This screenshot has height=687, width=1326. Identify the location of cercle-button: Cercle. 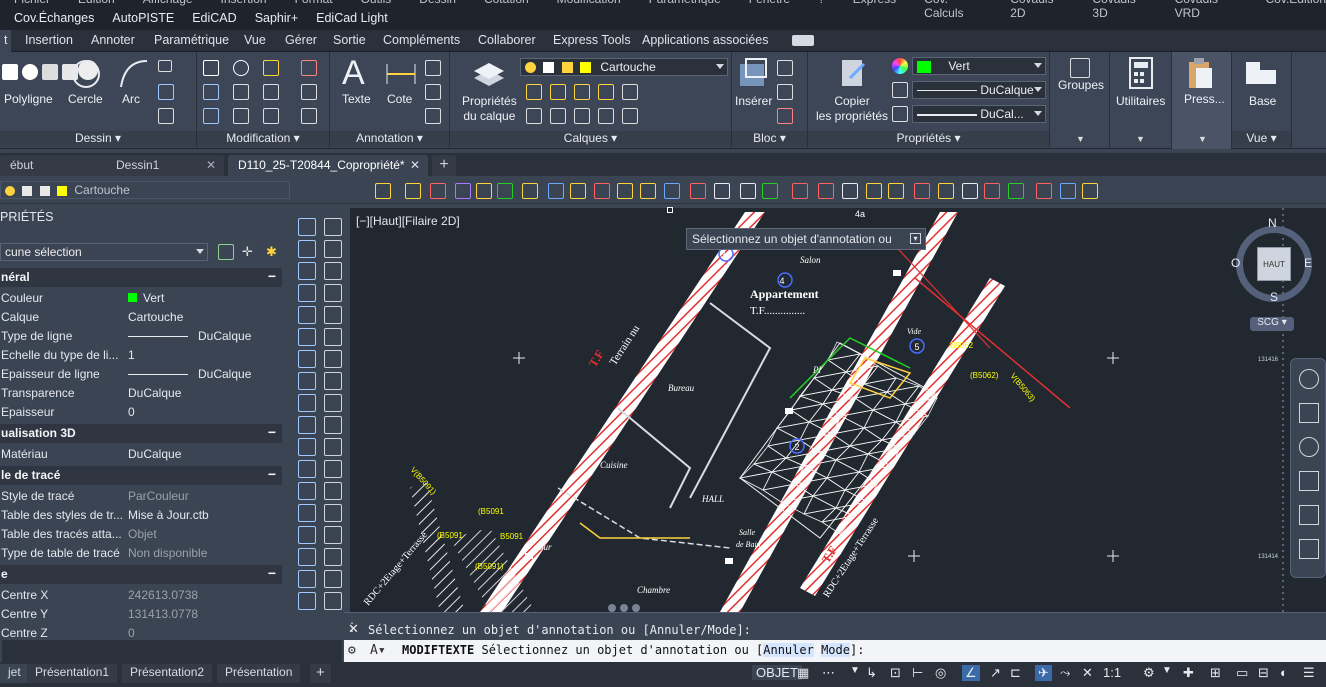
(85, 99).